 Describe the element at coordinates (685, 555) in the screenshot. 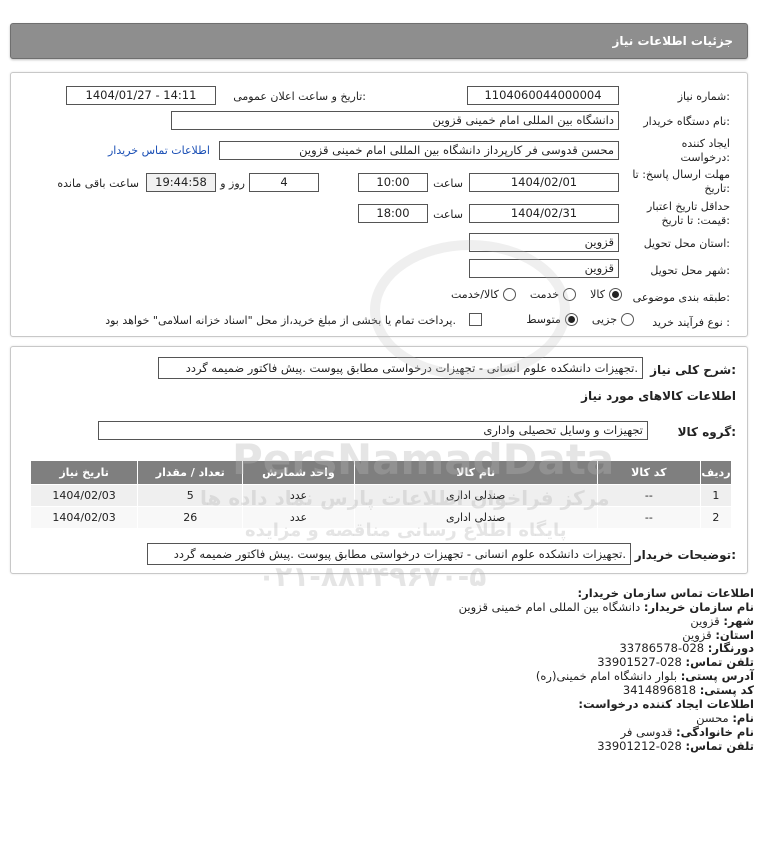

I see `buyer-notes-label: توضیحات خریدار:` at that location.